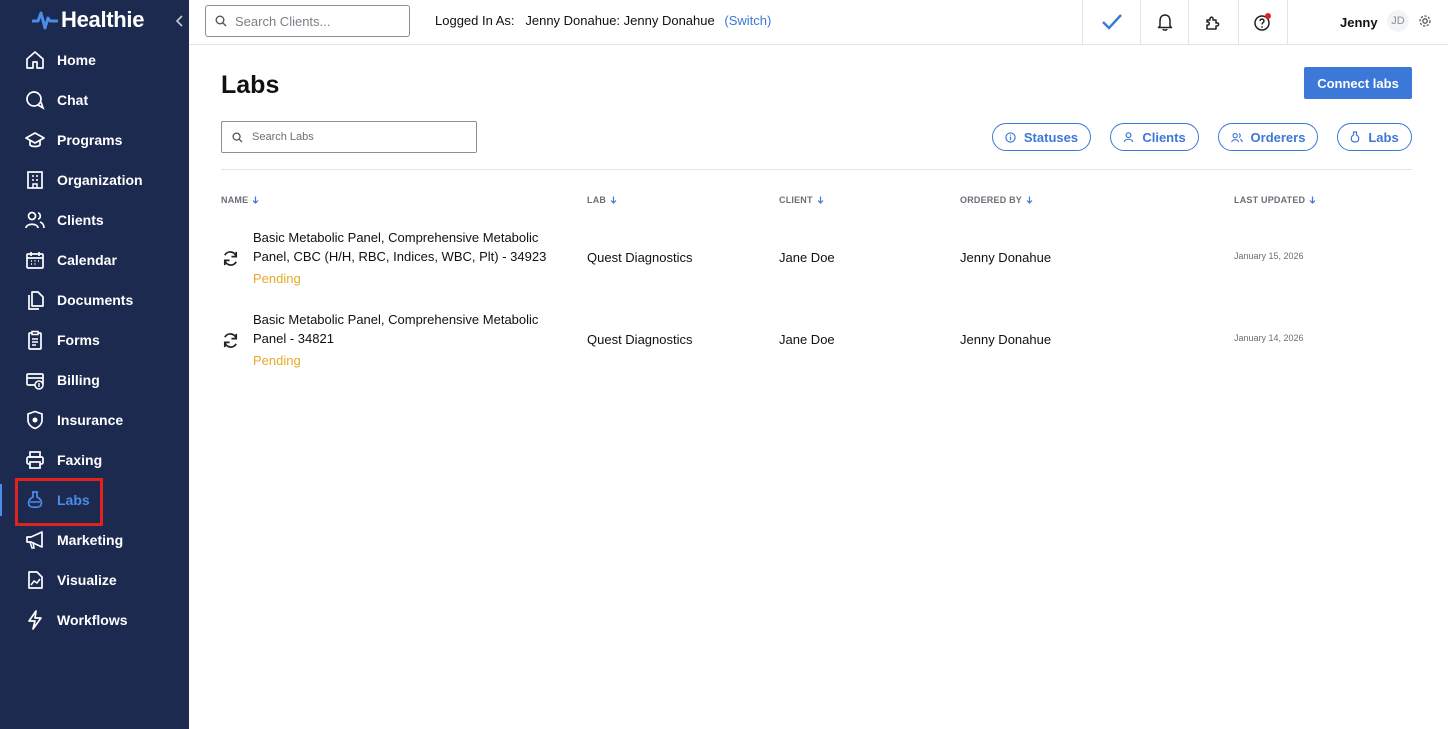  Describe the element at coordinates (1359, 22) in the screenshot. I see `user-name: Jenny` at that location.